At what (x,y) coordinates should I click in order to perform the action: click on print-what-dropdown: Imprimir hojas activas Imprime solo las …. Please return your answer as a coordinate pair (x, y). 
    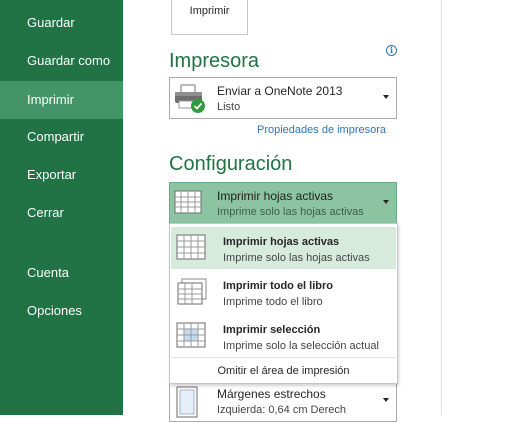
    Looking at the image, I should click on (283, 203).